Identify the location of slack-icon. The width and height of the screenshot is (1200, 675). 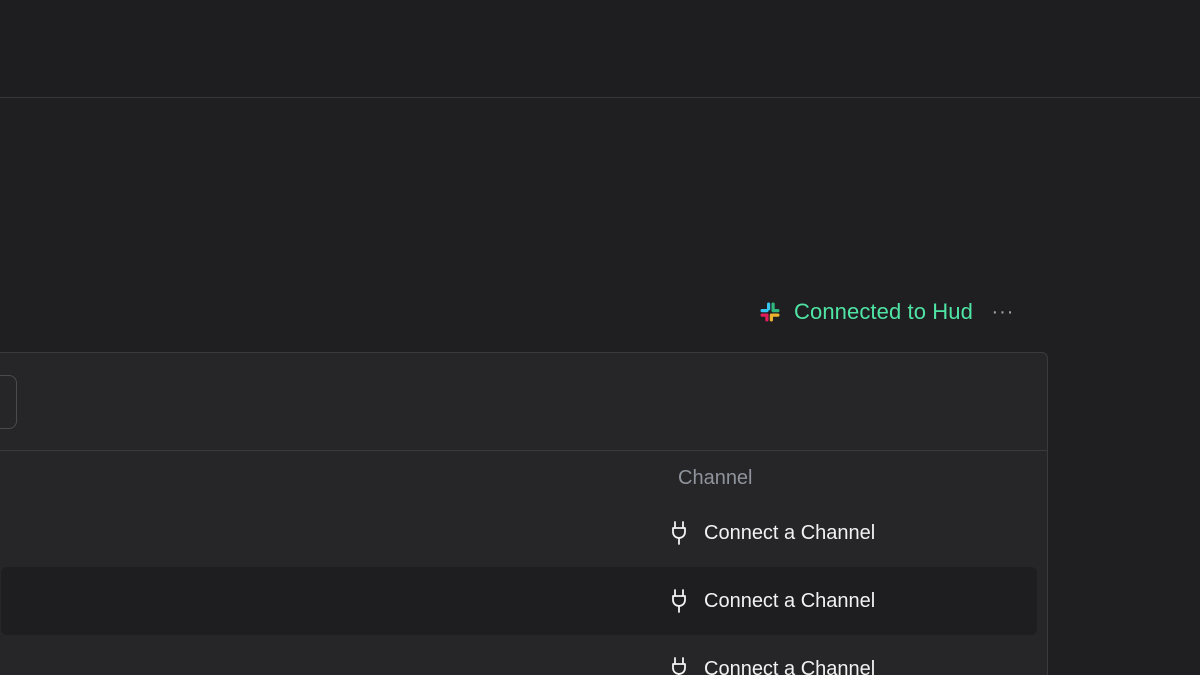
(770, 312).